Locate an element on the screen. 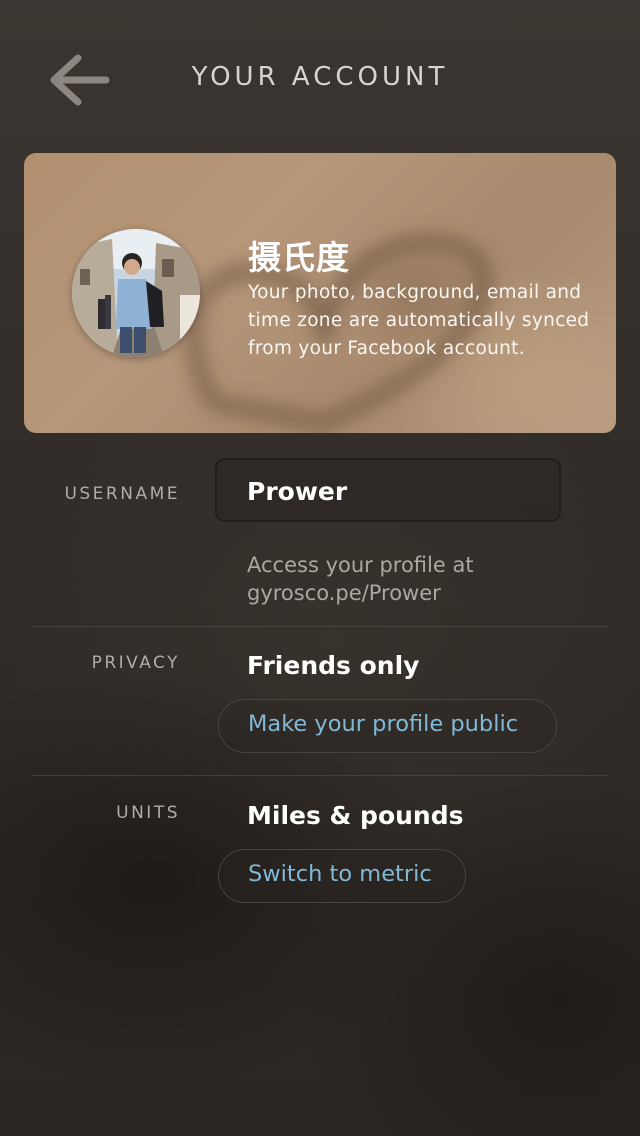 The width and height of the screenshot is (640, 1136). units-value: Miles & pounds is located at coordinates (355, 815).